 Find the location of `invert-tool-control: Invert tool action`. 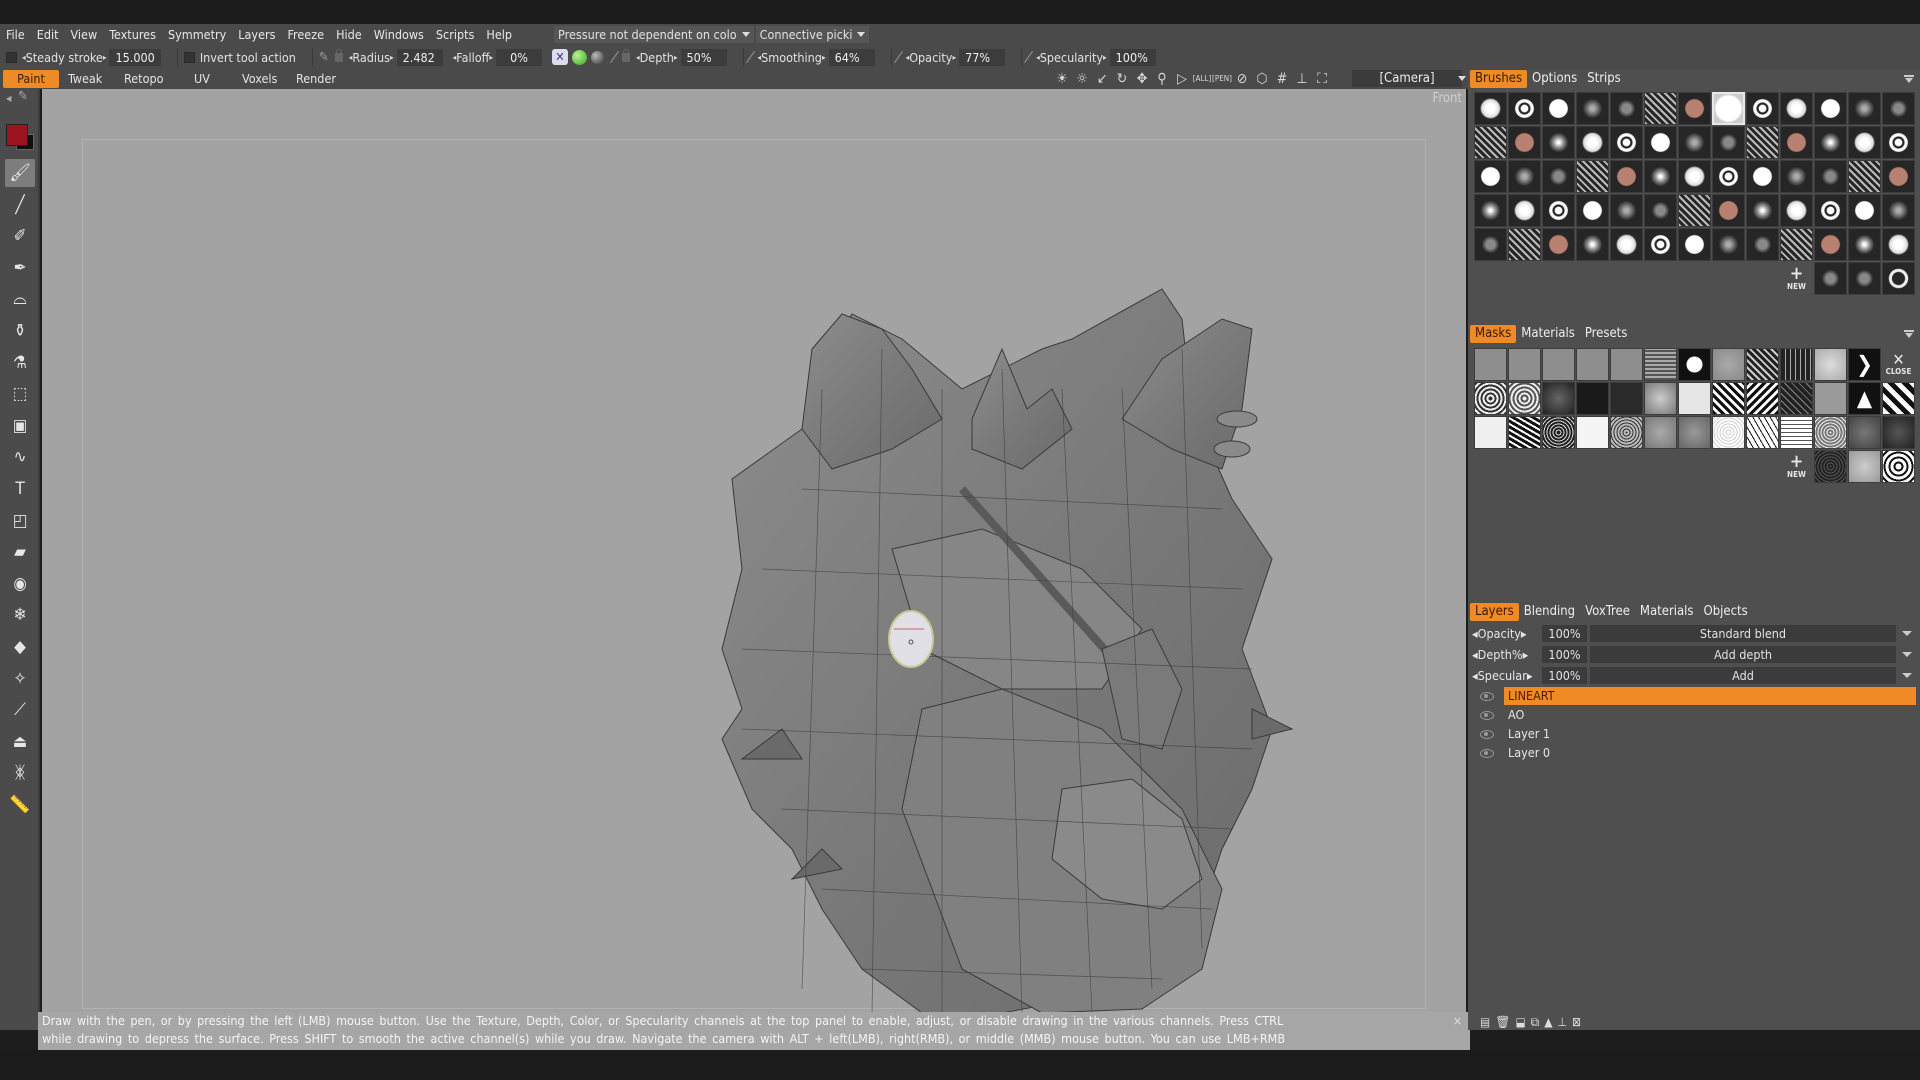

invert-tool-control: Invert tool action is located at coordinates (239, 57).